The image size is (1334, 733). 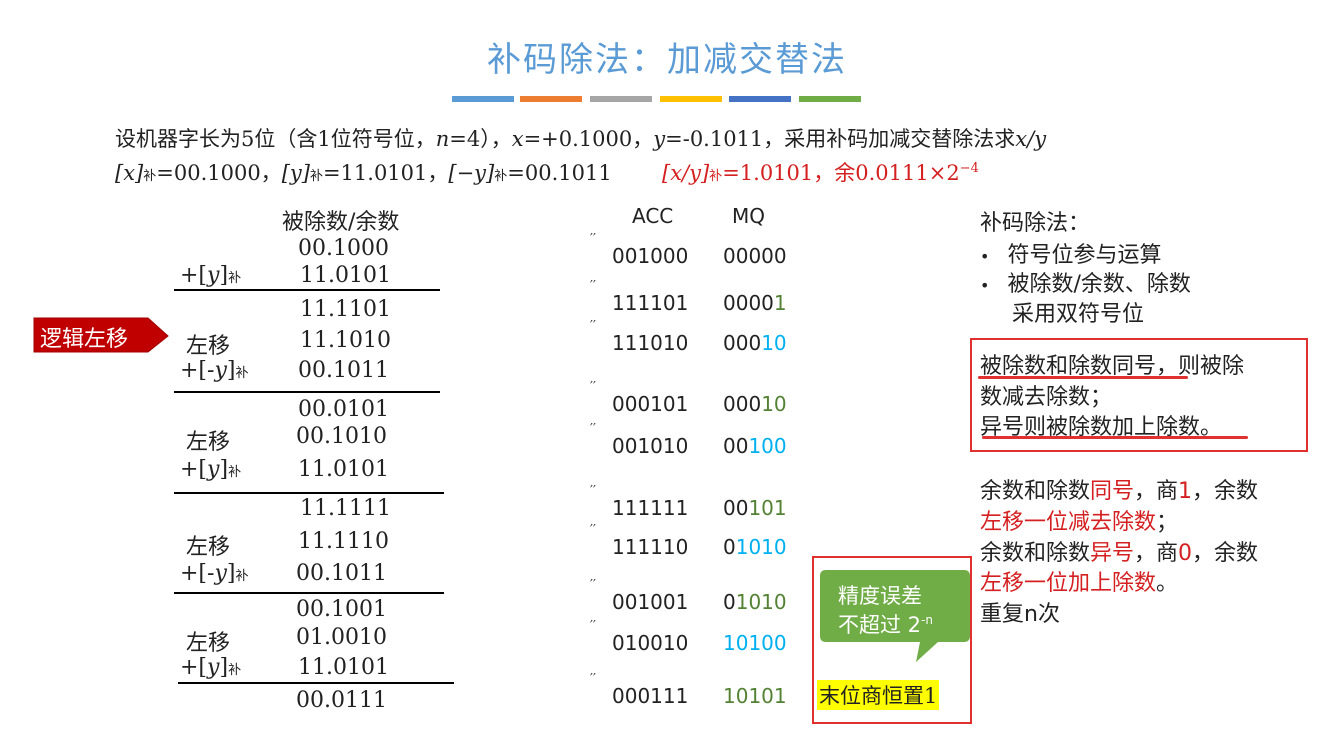 I want to click on dividend-value: 11.1110, so click(x=343, y=541).